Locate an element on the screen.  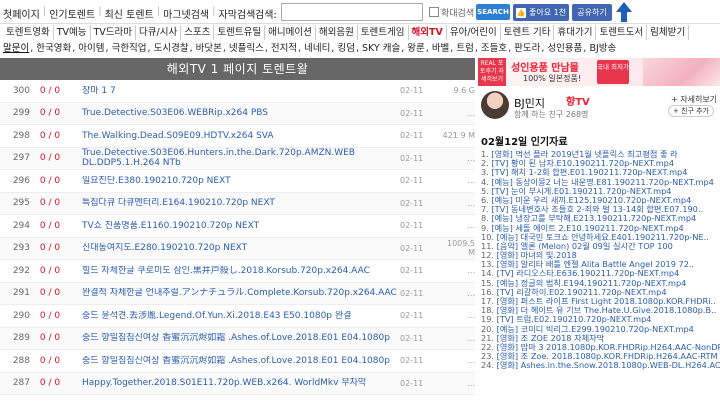
genre-link: 극한직업 is located at coordinates (129, 48).